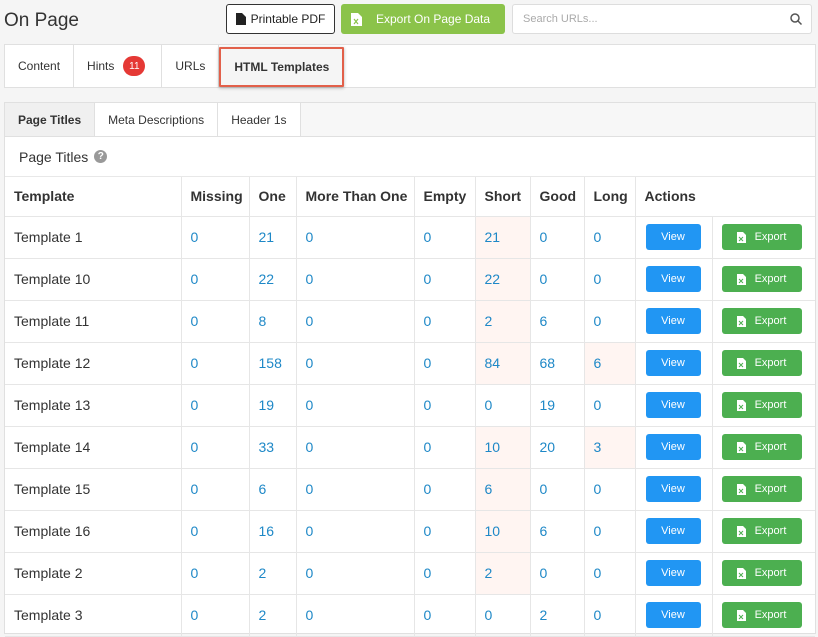 This screenshot has height=637, width=818. What do you see at coordinates (503, 197) in the screenshot?
I see `column-header-short: Short` at bounding box center [503, 197].